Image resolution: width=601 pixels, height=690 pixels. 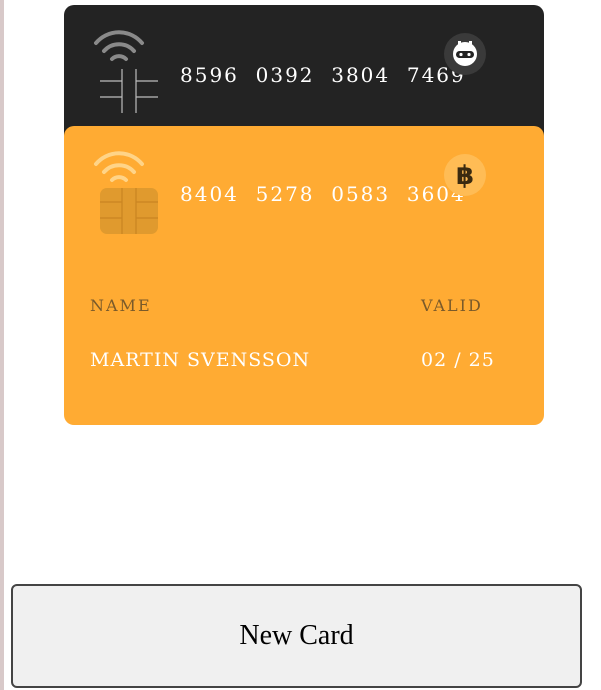 What do you see at coordinates (121, 305) in the screenshot?
I see `cardholder-name-label: NAME` at bounding box center [121, 305].